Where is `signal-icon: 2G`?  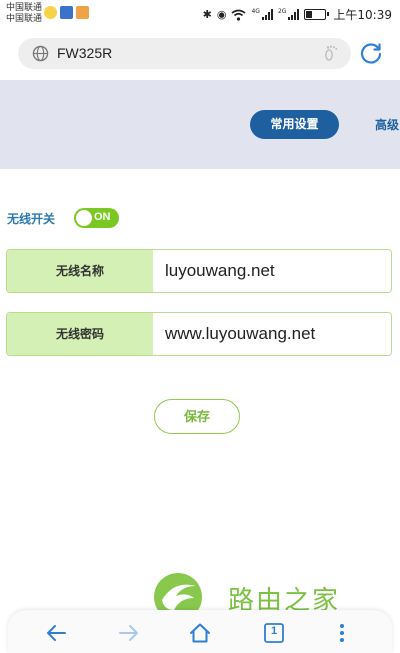 signal-icon: 2G is located at coordinates (288, 14).